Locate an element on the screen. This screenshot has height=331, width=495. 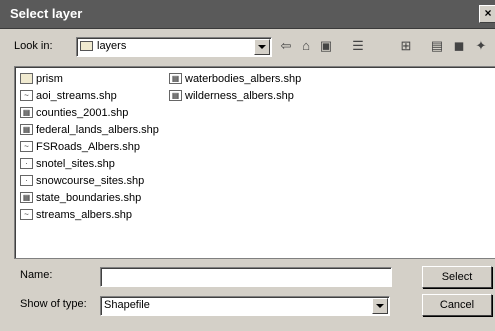
window-title: Select layer is located at coordinates (46, 13).